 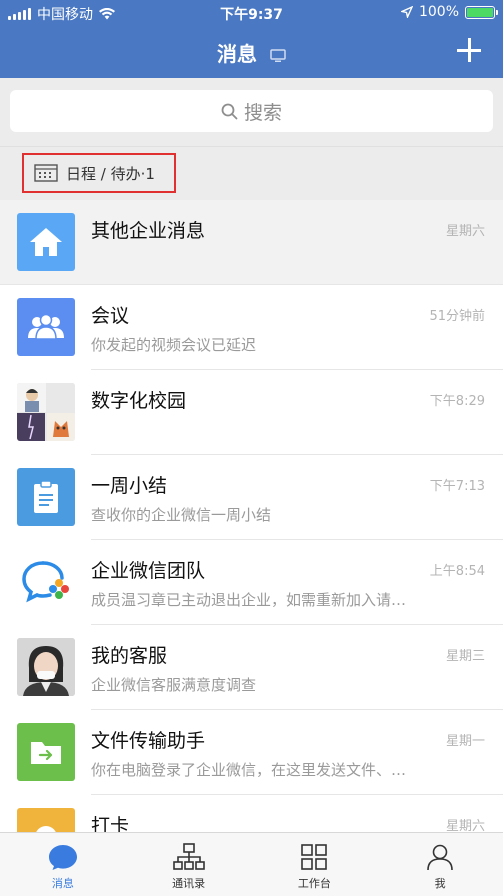 I want to click on message-time: 51分钟前, so click(x=457, y=316).